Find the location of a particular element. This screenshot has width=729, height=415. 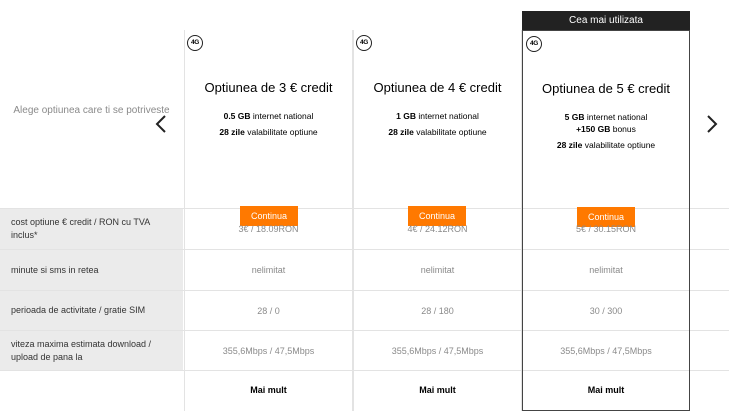

chevron-right-icon is located at coordinates (712, 124).